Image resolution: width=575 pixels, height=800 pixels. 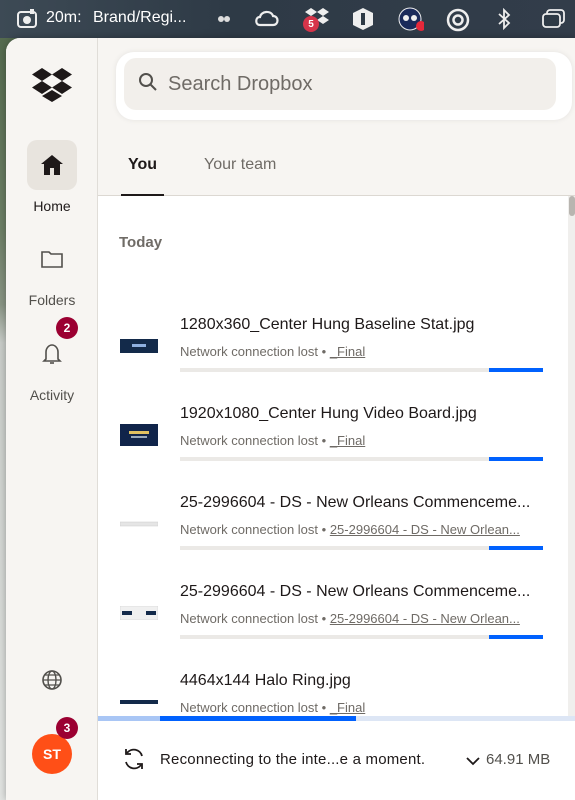 What do you see at coordinates (293, 759) in the screenshot?
I see `sync-status-text: Reconnecting to the inte...e a moment.` at bounding box center [293, 759].